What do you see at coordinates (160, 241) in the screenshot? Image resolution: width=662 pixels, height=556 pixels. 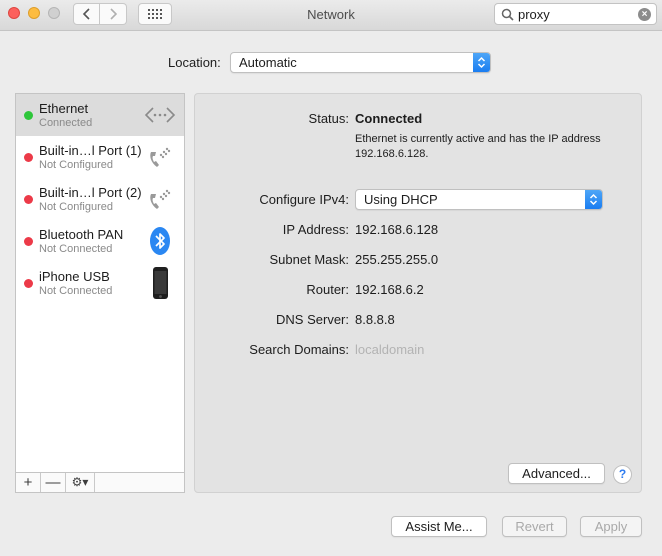 I see `bluetooth-icon` at bounding box center [160, 241].